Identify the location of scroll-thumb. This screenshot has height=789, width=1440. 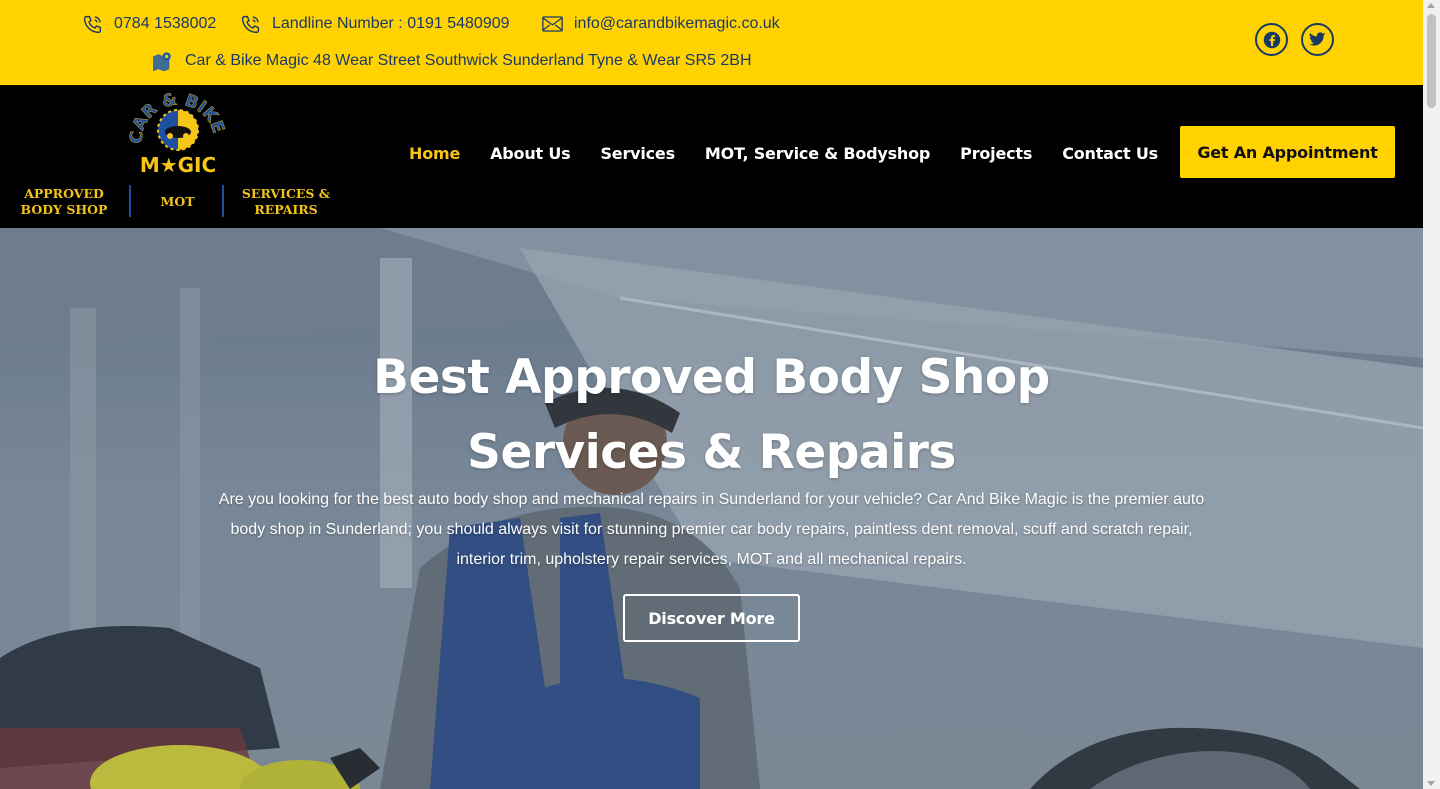
(1431, 61).